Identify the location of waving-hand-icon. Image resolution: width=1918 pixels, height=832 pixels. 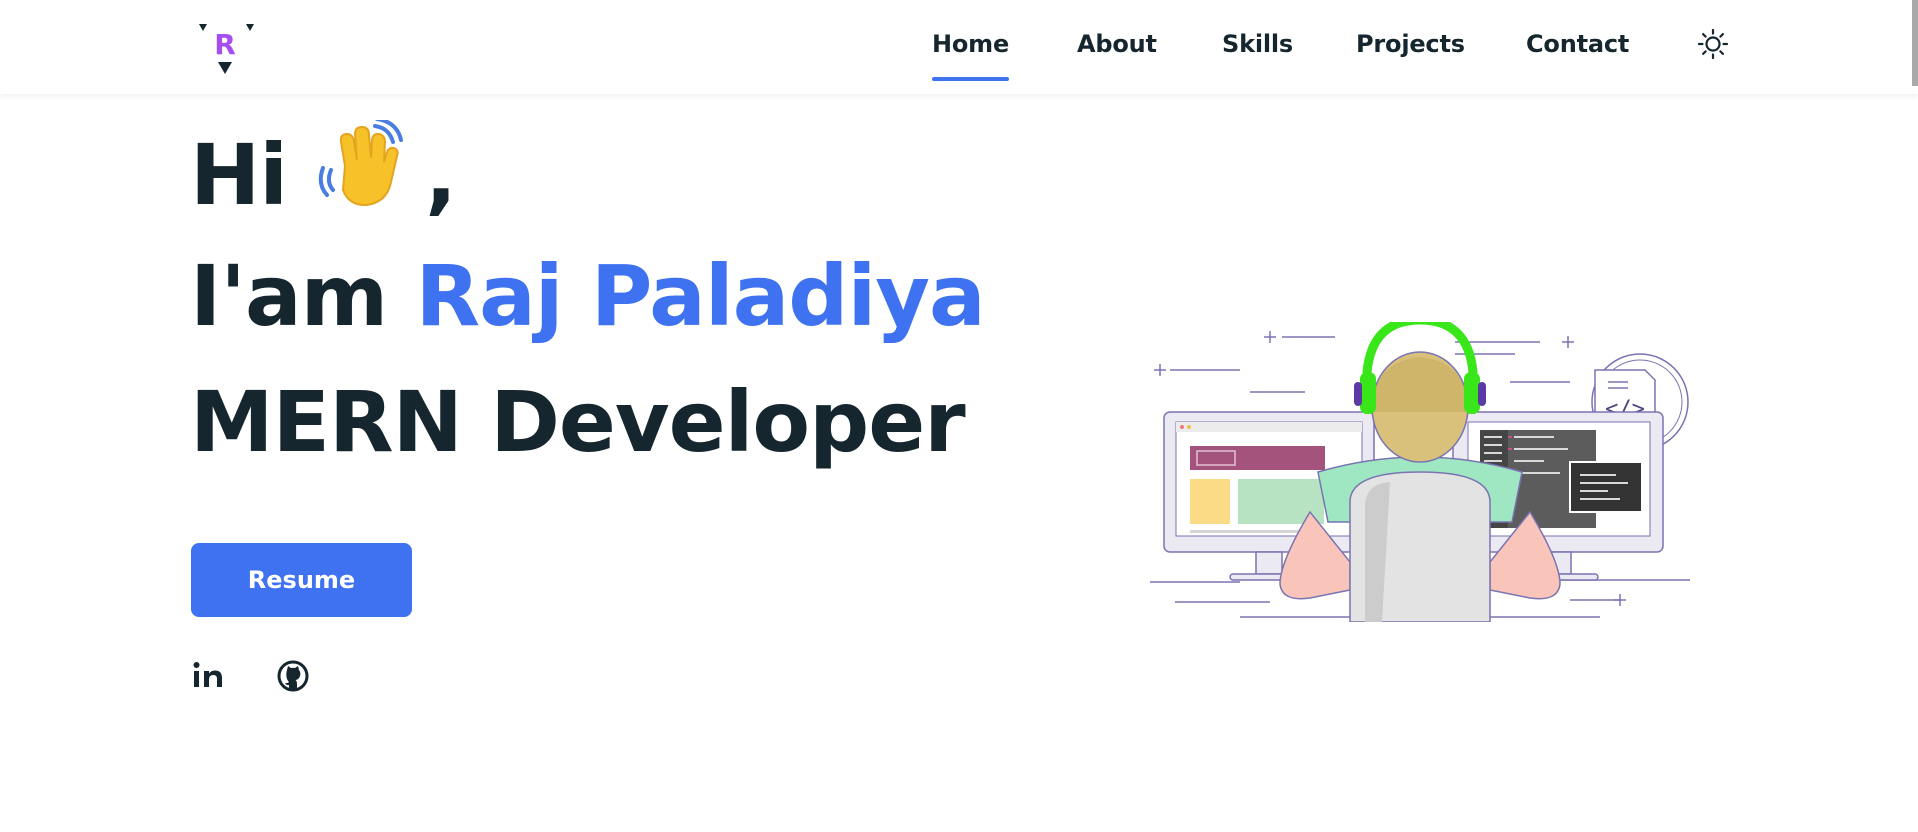
(361, 163).